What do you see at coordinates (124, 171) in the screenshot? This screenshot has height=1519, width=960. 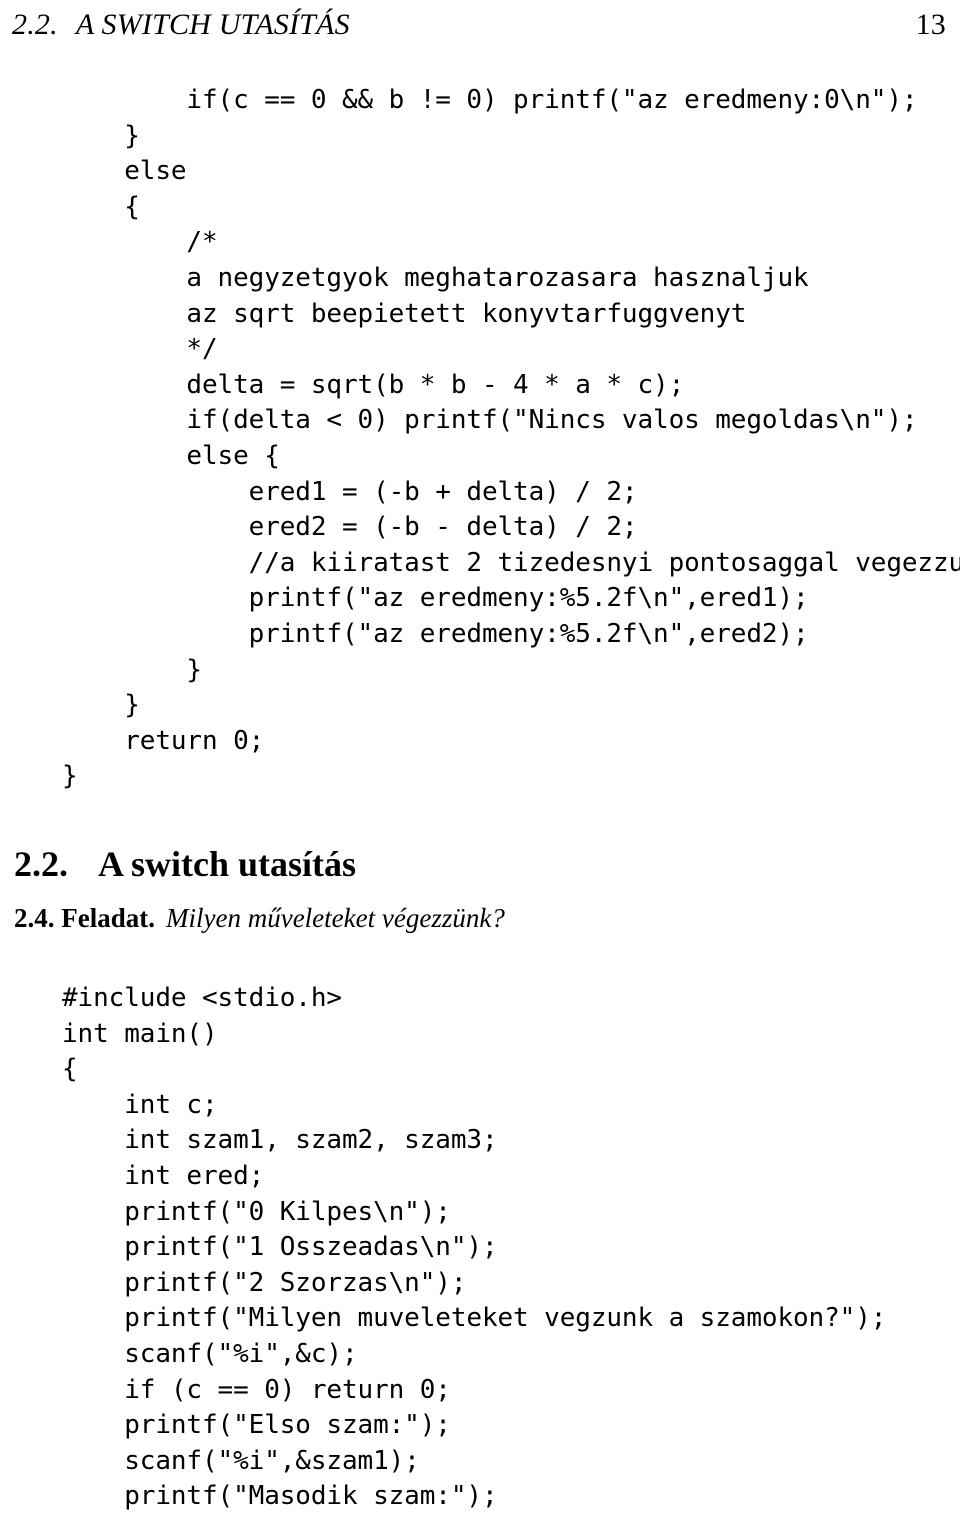 I see `code-line: else` at bounding box center [124, 171].